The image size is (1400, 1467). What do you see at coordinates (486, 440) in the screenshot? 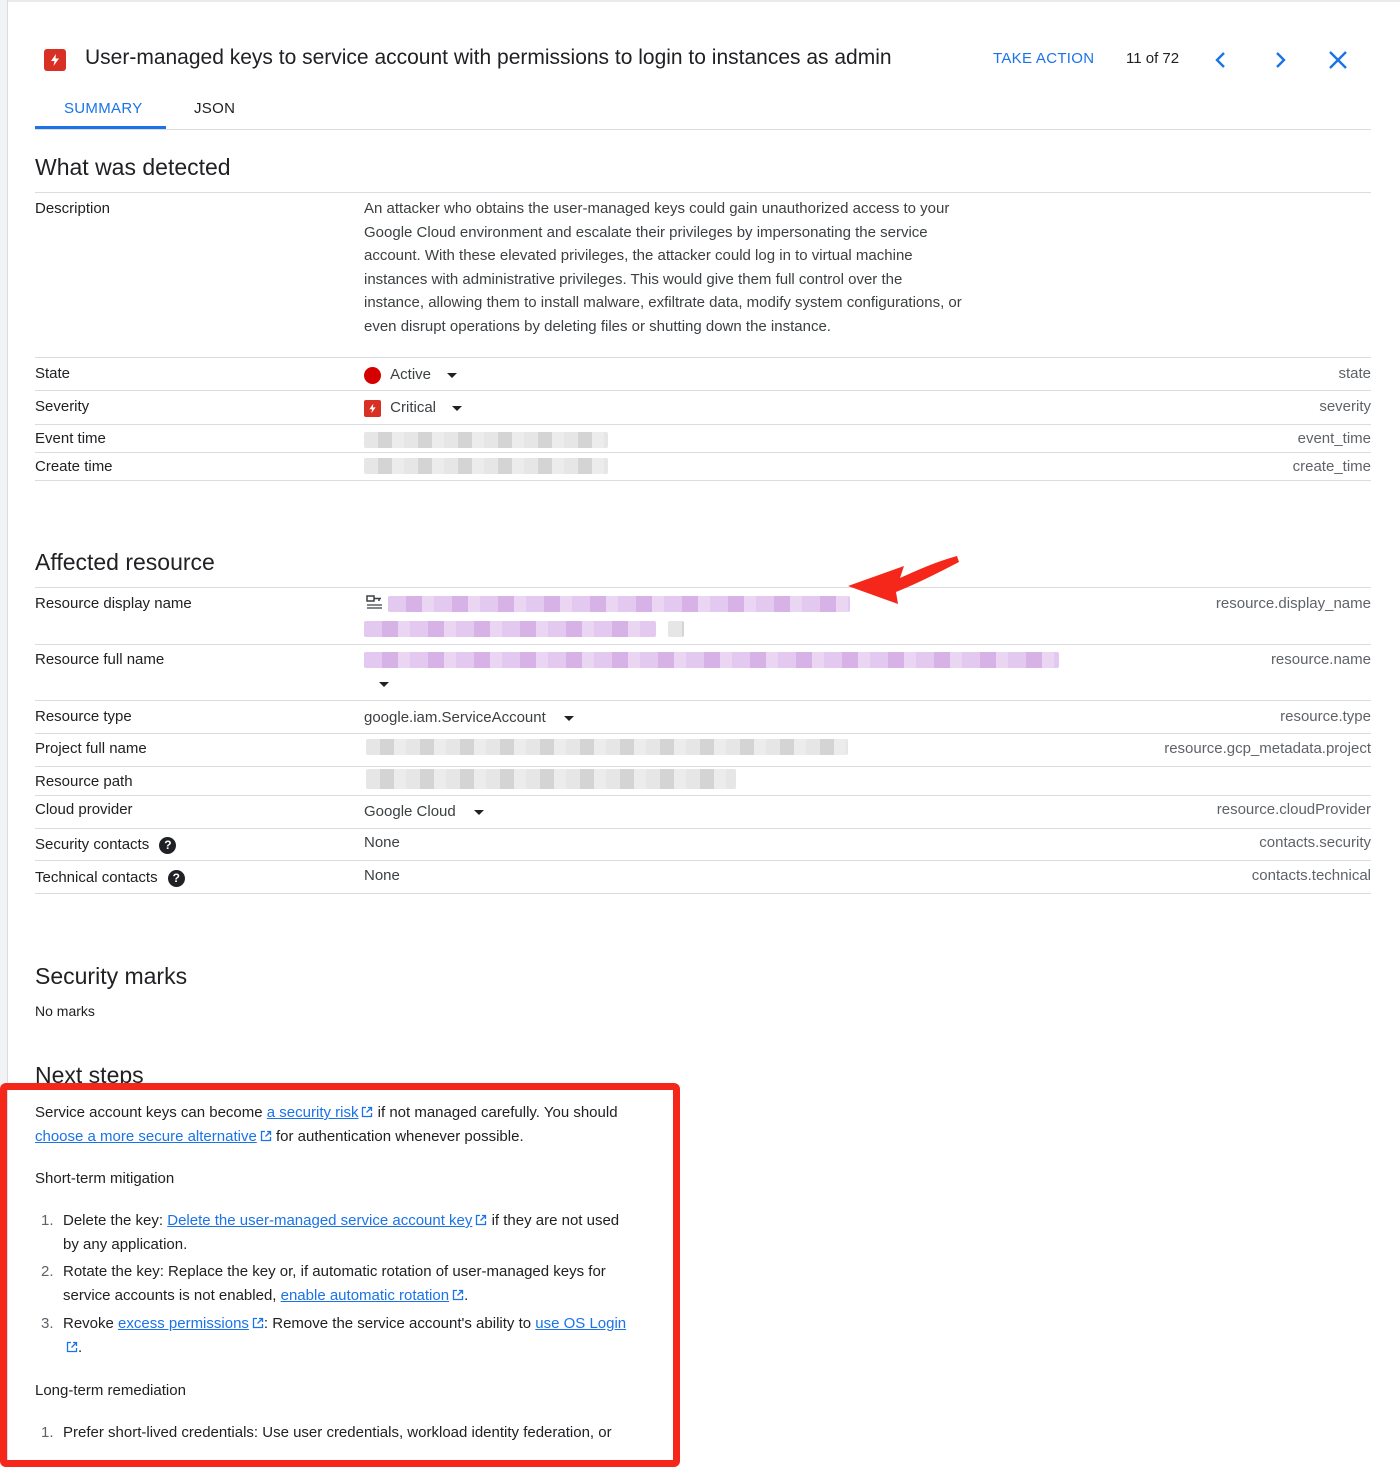
I see `event-time-value-redacted` at bounding box center [486, 440].